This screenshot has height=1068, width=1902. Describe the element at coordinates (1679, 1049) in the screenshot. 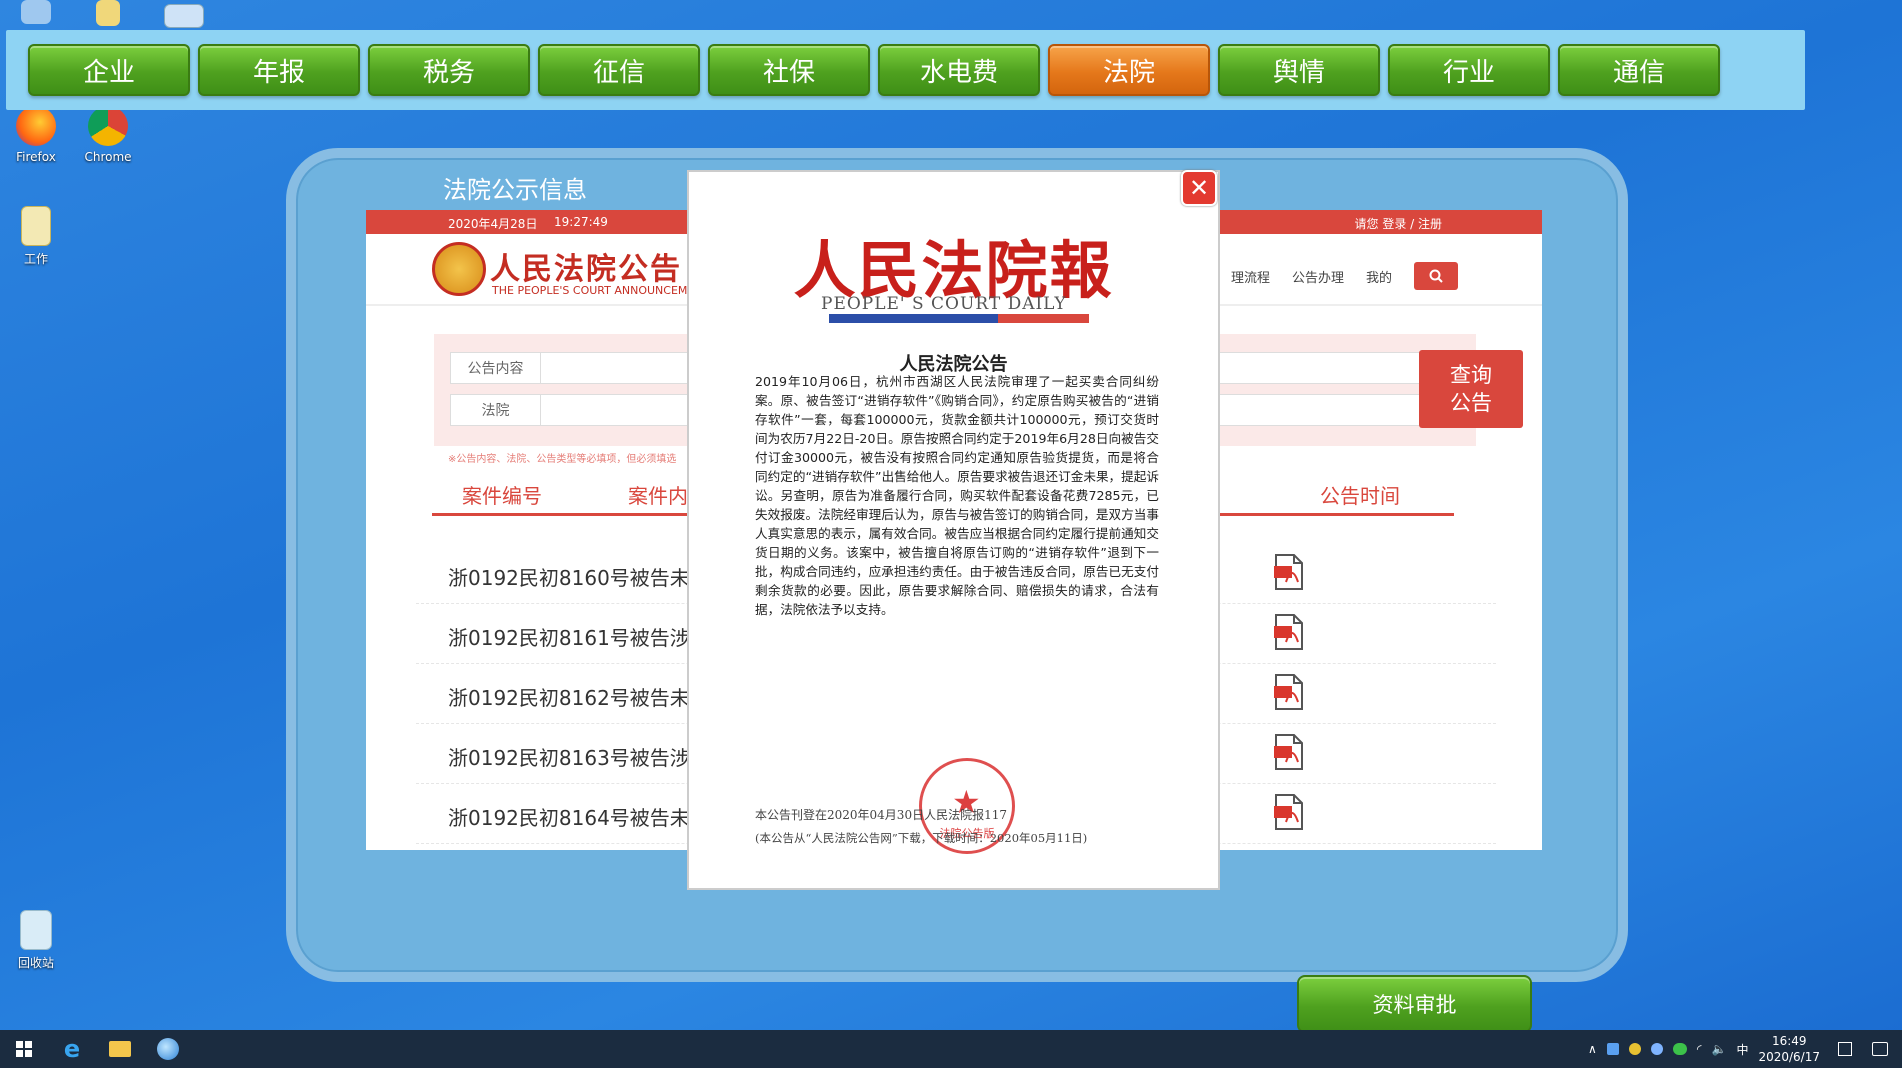

I see `wechat-icon` at that location.